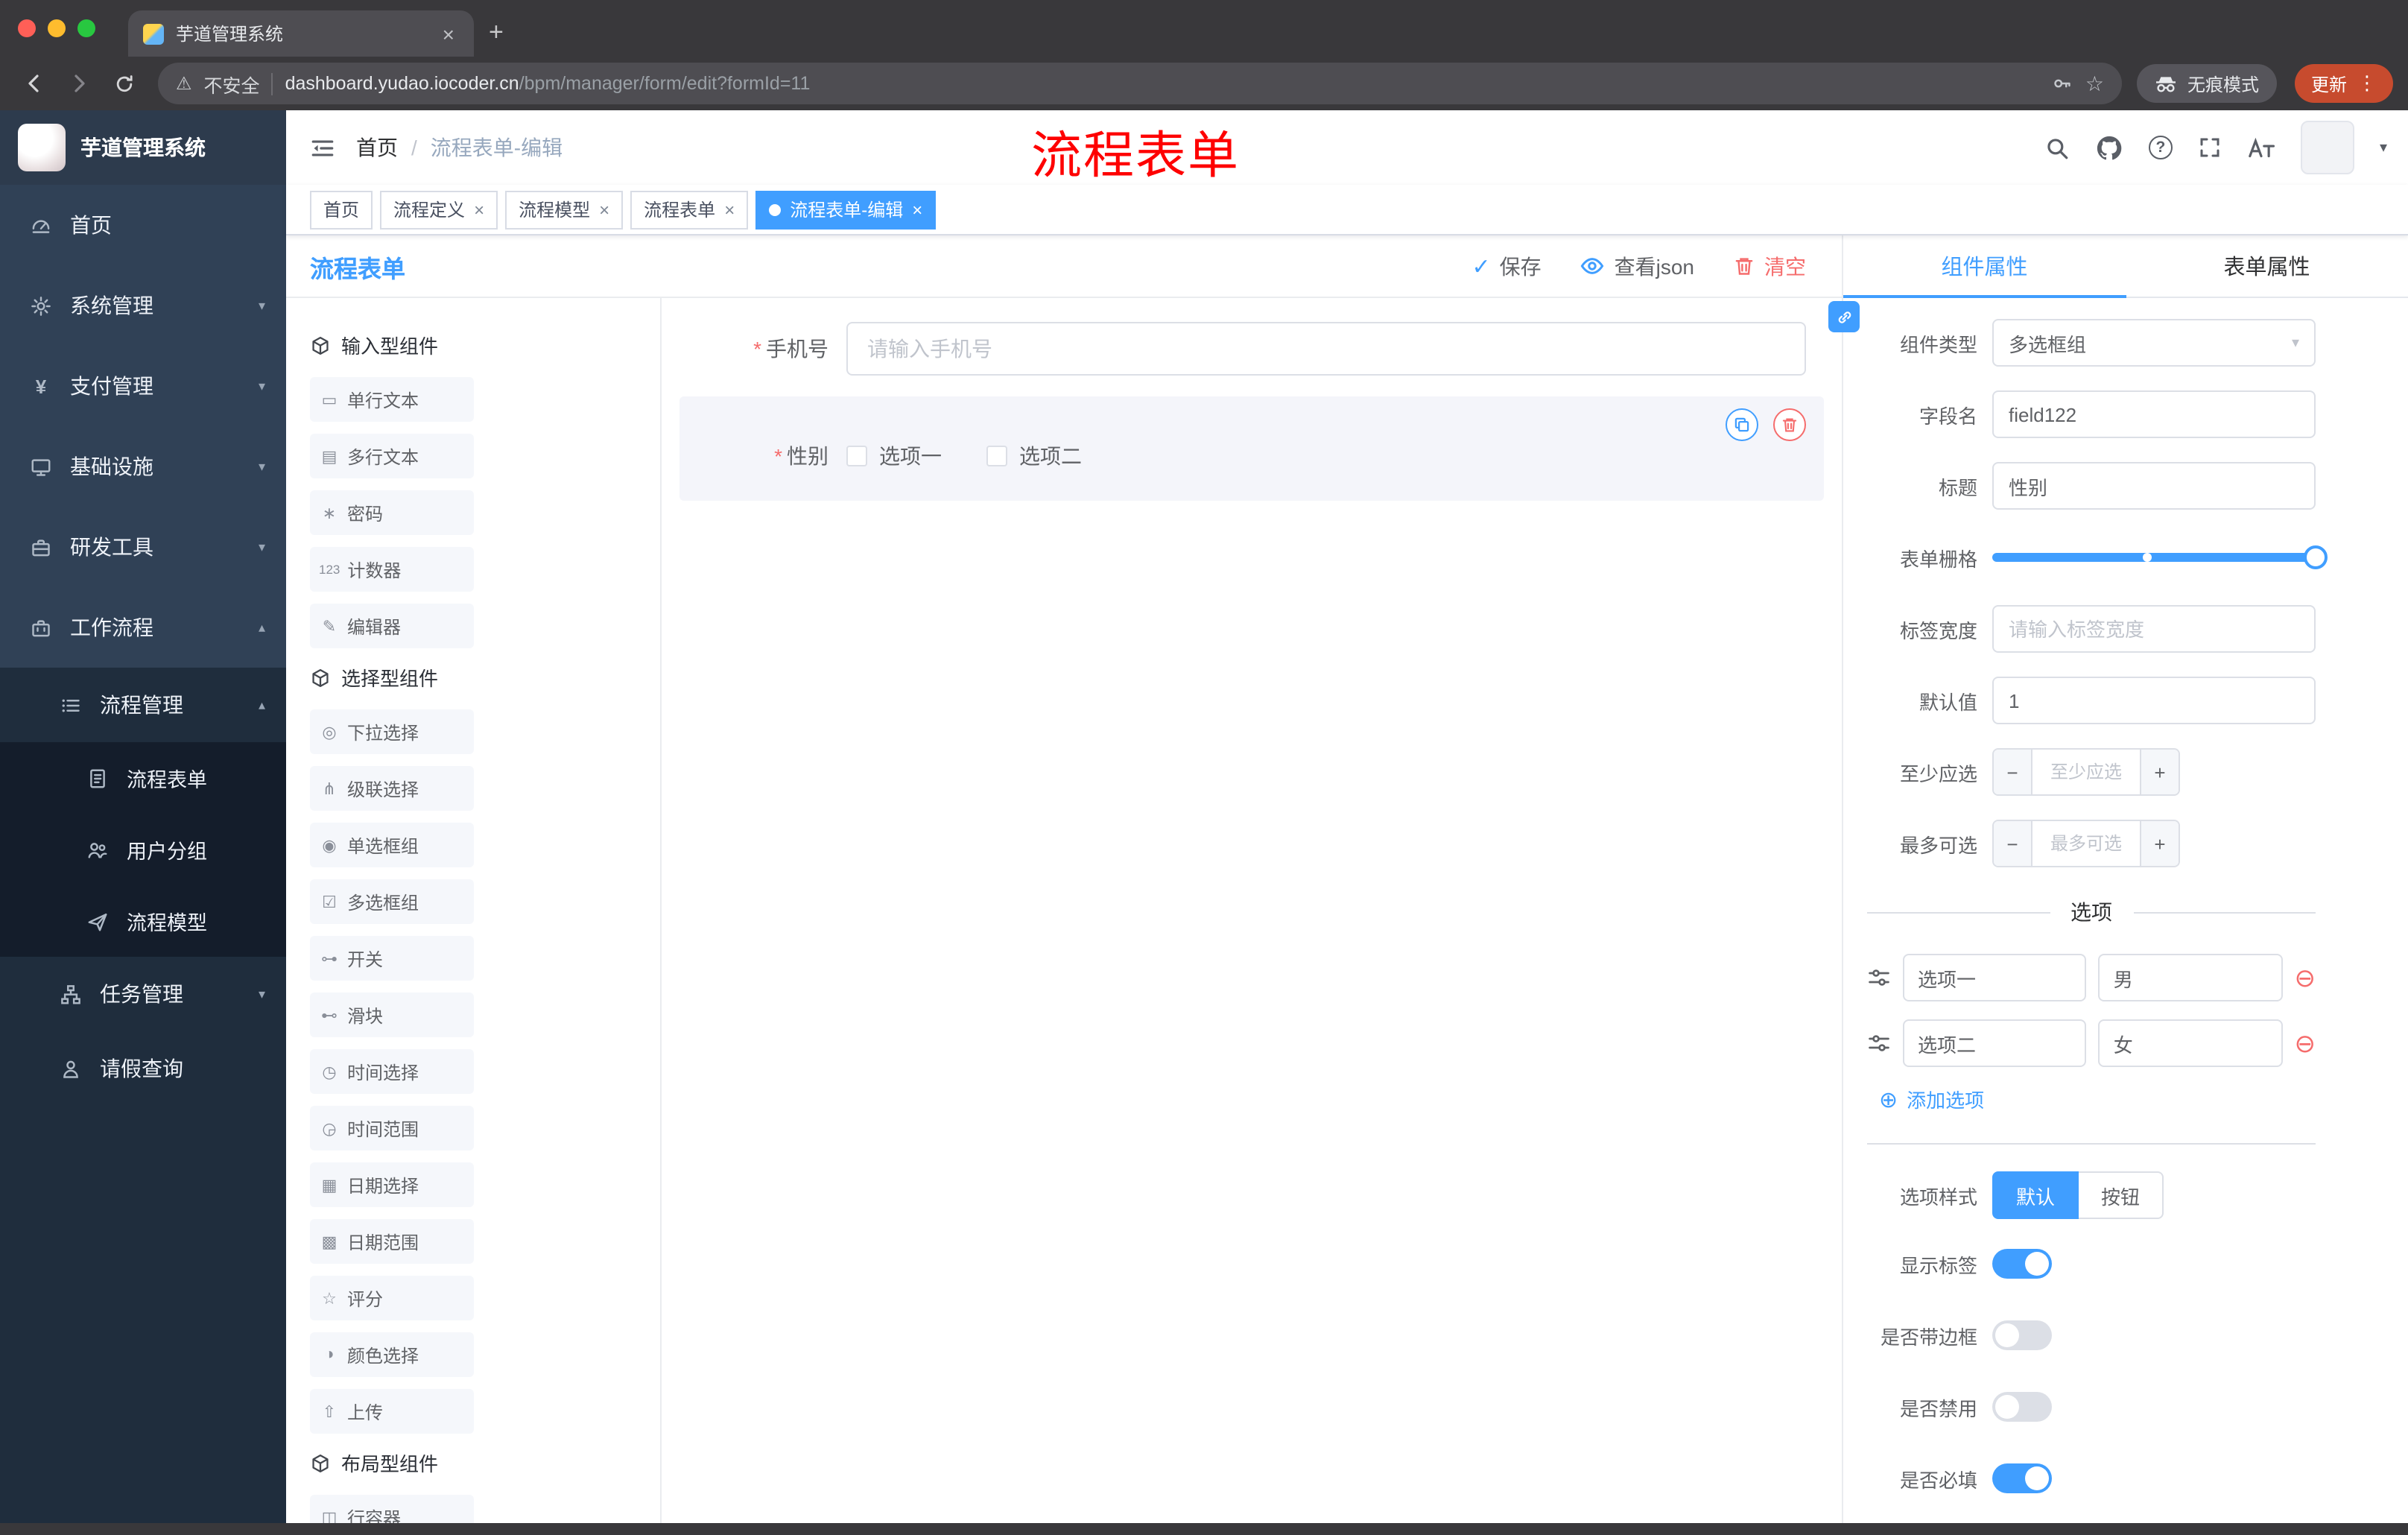  What do you see at coordinates (392, 1184) in the screenshot?
I see `palette-item-date-picker: ▦ 日期选择` at bounding box center [392, 1184].